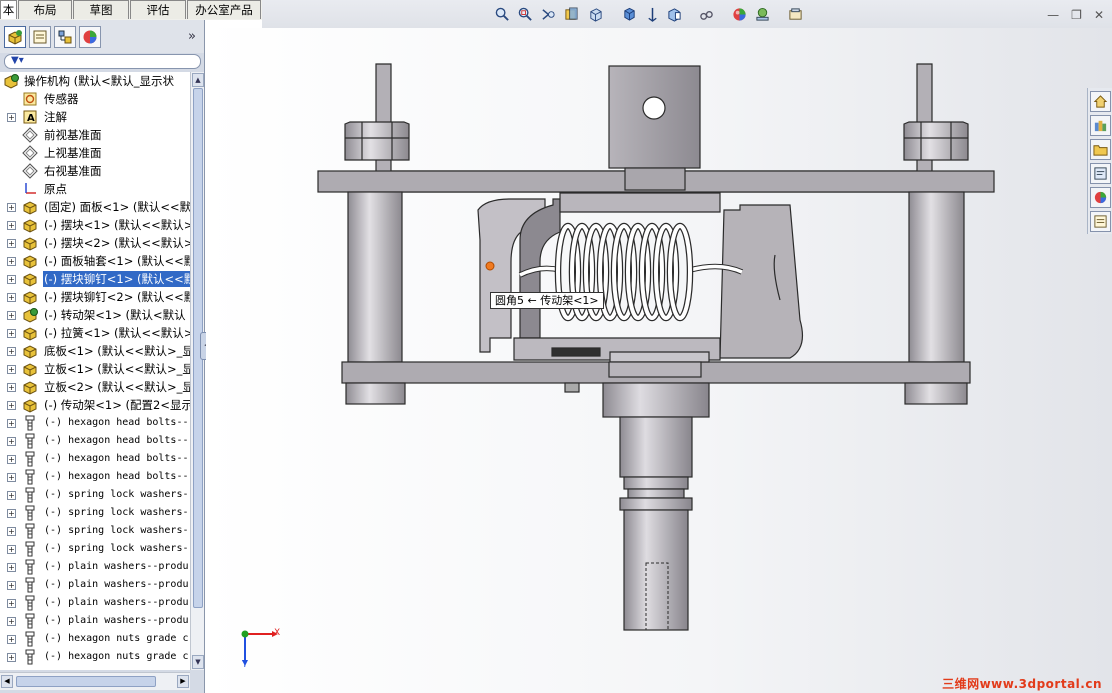  What do you see at coordinates (7, 681) in the screenshot?
I see `scroll-left-button: ◀` at bounding box center [7, 681].